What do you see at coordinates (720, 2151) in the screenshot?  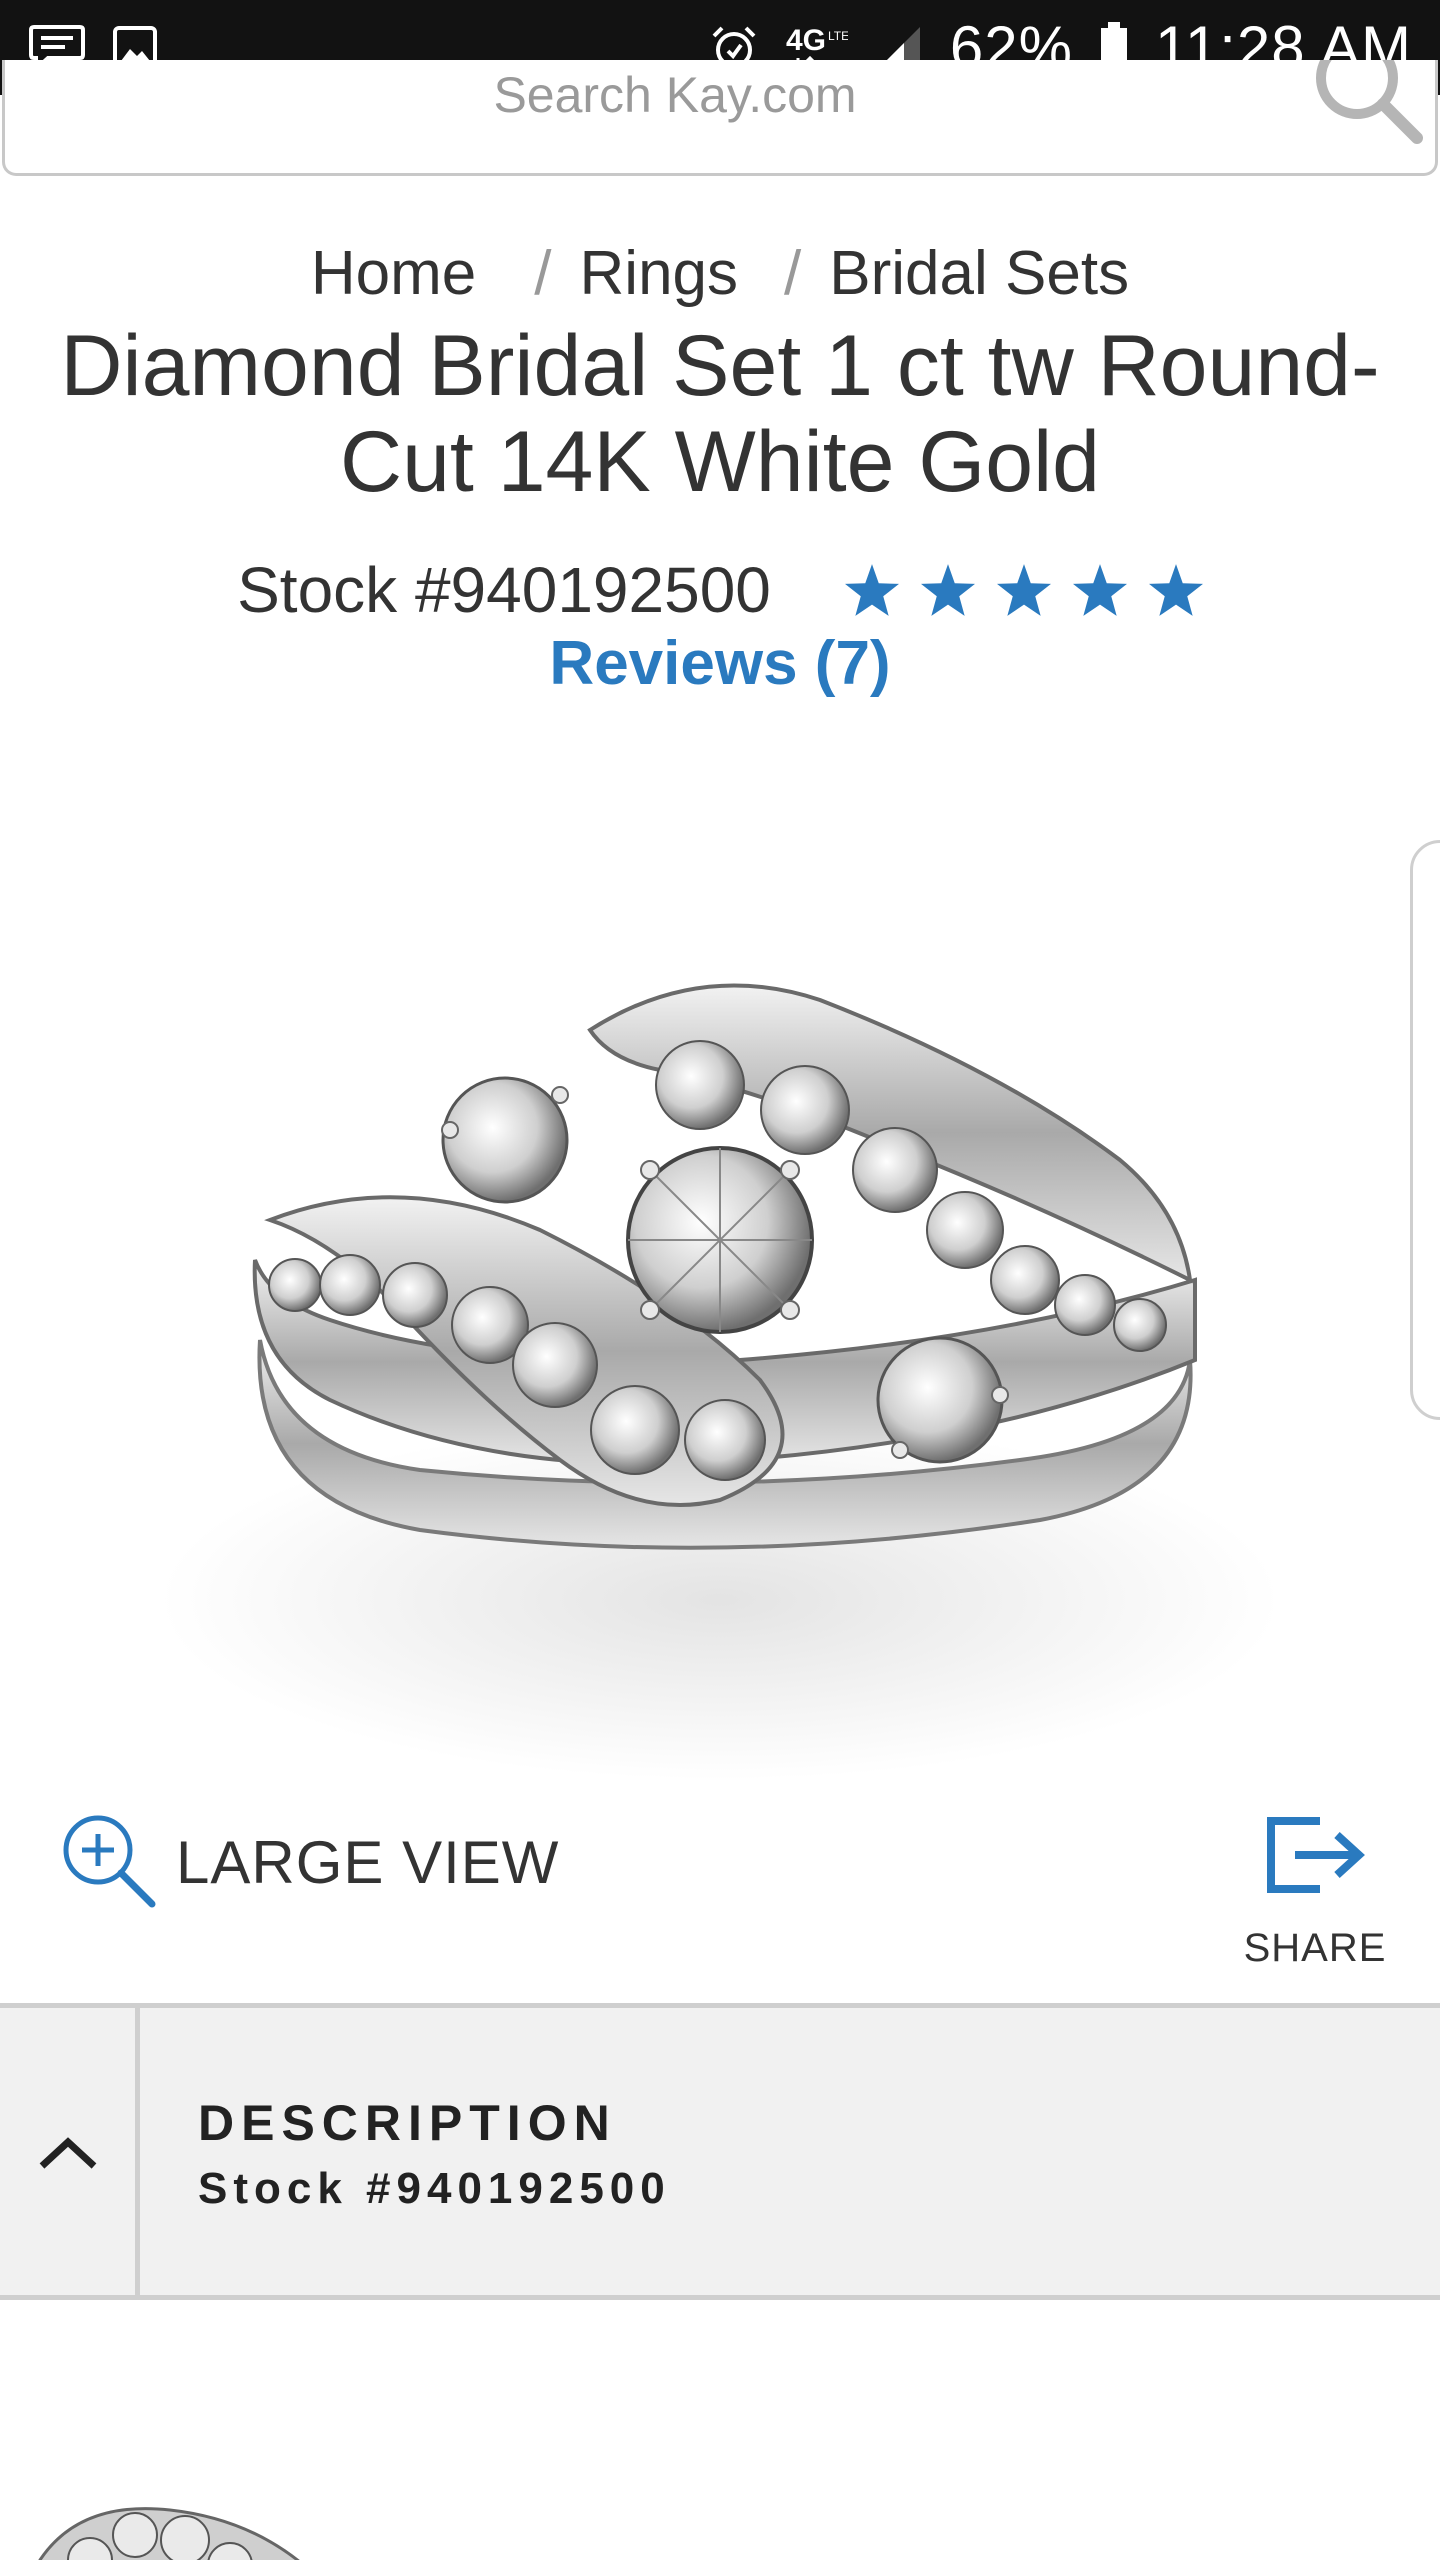 I see `description-accordion: DESCRIPTION Stock #940192500` at bounding box center [720, 2151].